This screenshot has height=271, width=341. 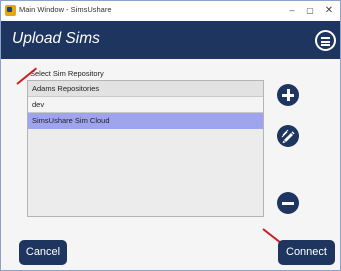 What do you see at coordinates (325, 40) in the screenshot?
I see `hamburger-menu-icon` at bounding box center [325, 40].